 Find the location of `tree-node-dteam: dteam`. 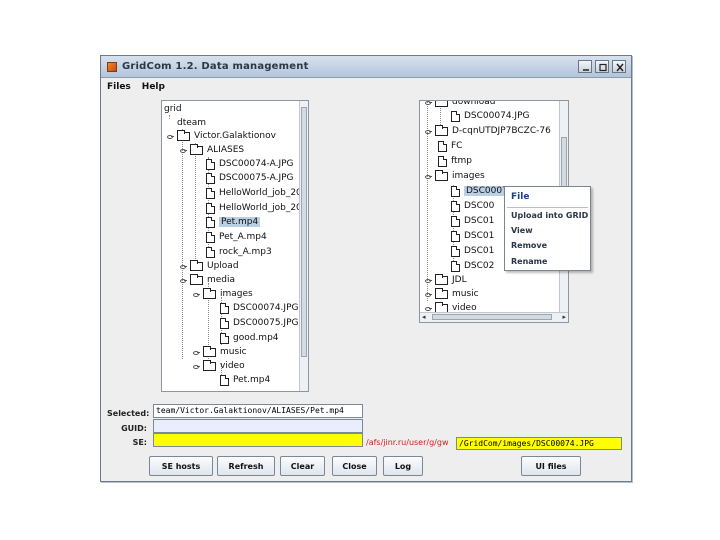

tree-node-dteam: dteam is located at coordinates (191, 123).